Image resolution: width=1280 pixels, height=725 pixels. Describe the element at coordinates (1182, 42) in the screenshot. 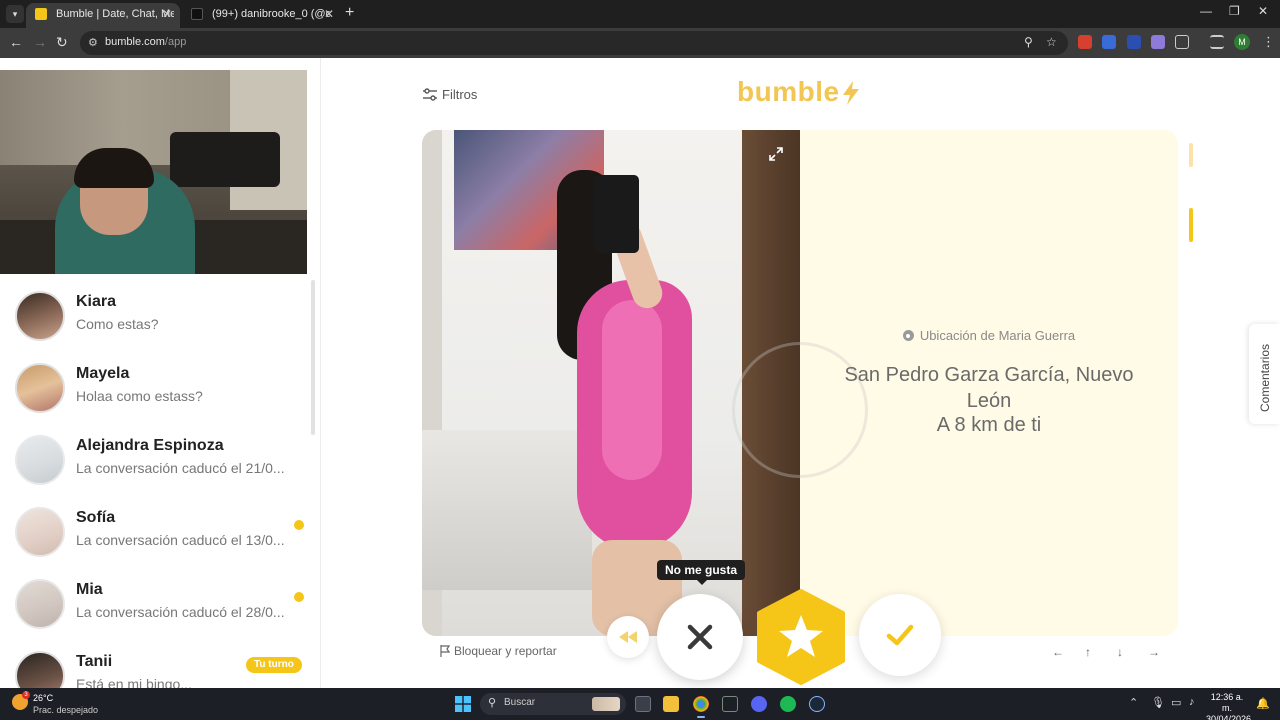

I see `extensions-puzzle-icon` at that location.